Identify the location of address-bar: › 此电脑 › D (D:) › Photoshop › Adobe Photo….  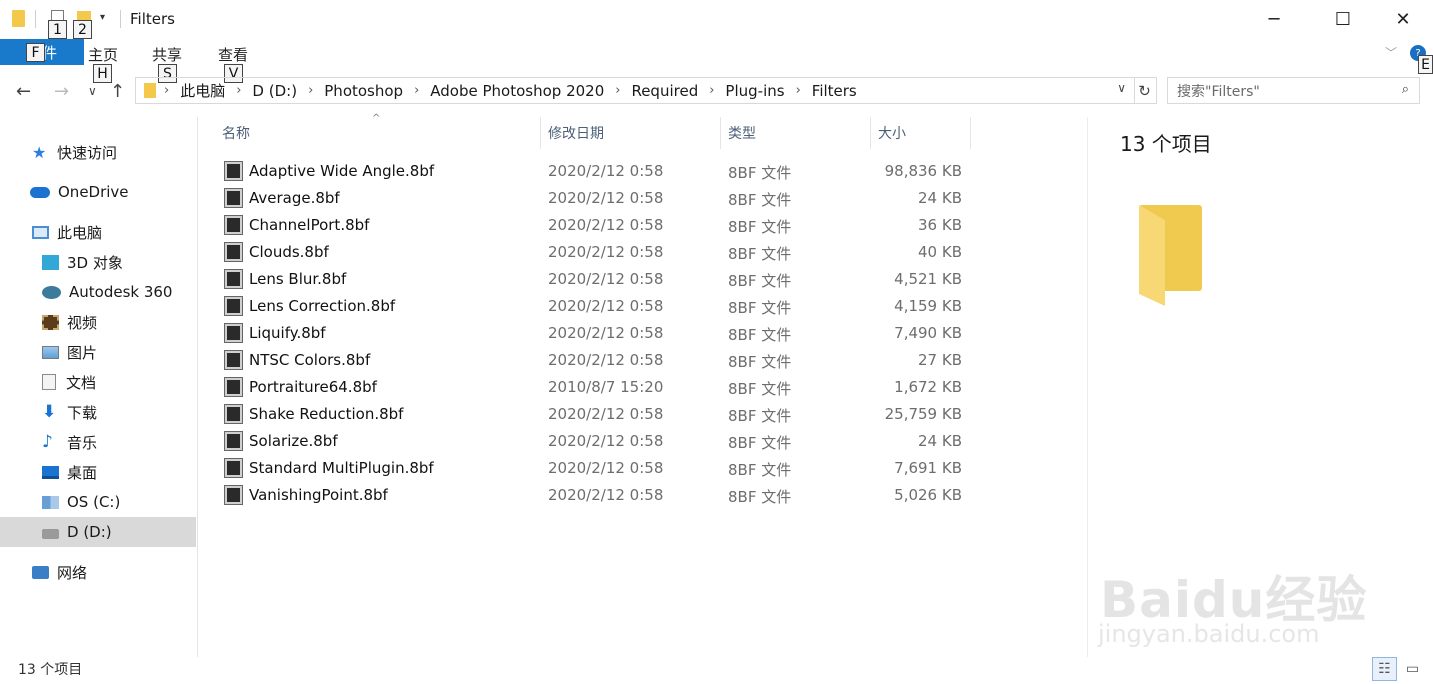
(635, 90).